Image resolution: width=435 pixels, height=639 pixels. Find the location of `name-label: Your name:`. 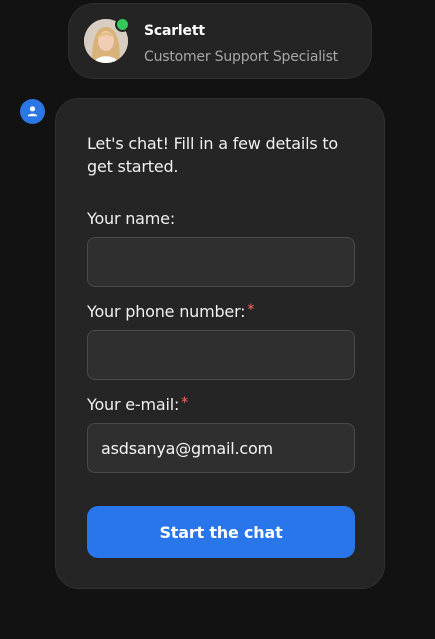

name-label: Your name: is located at coordinates (131, 218).